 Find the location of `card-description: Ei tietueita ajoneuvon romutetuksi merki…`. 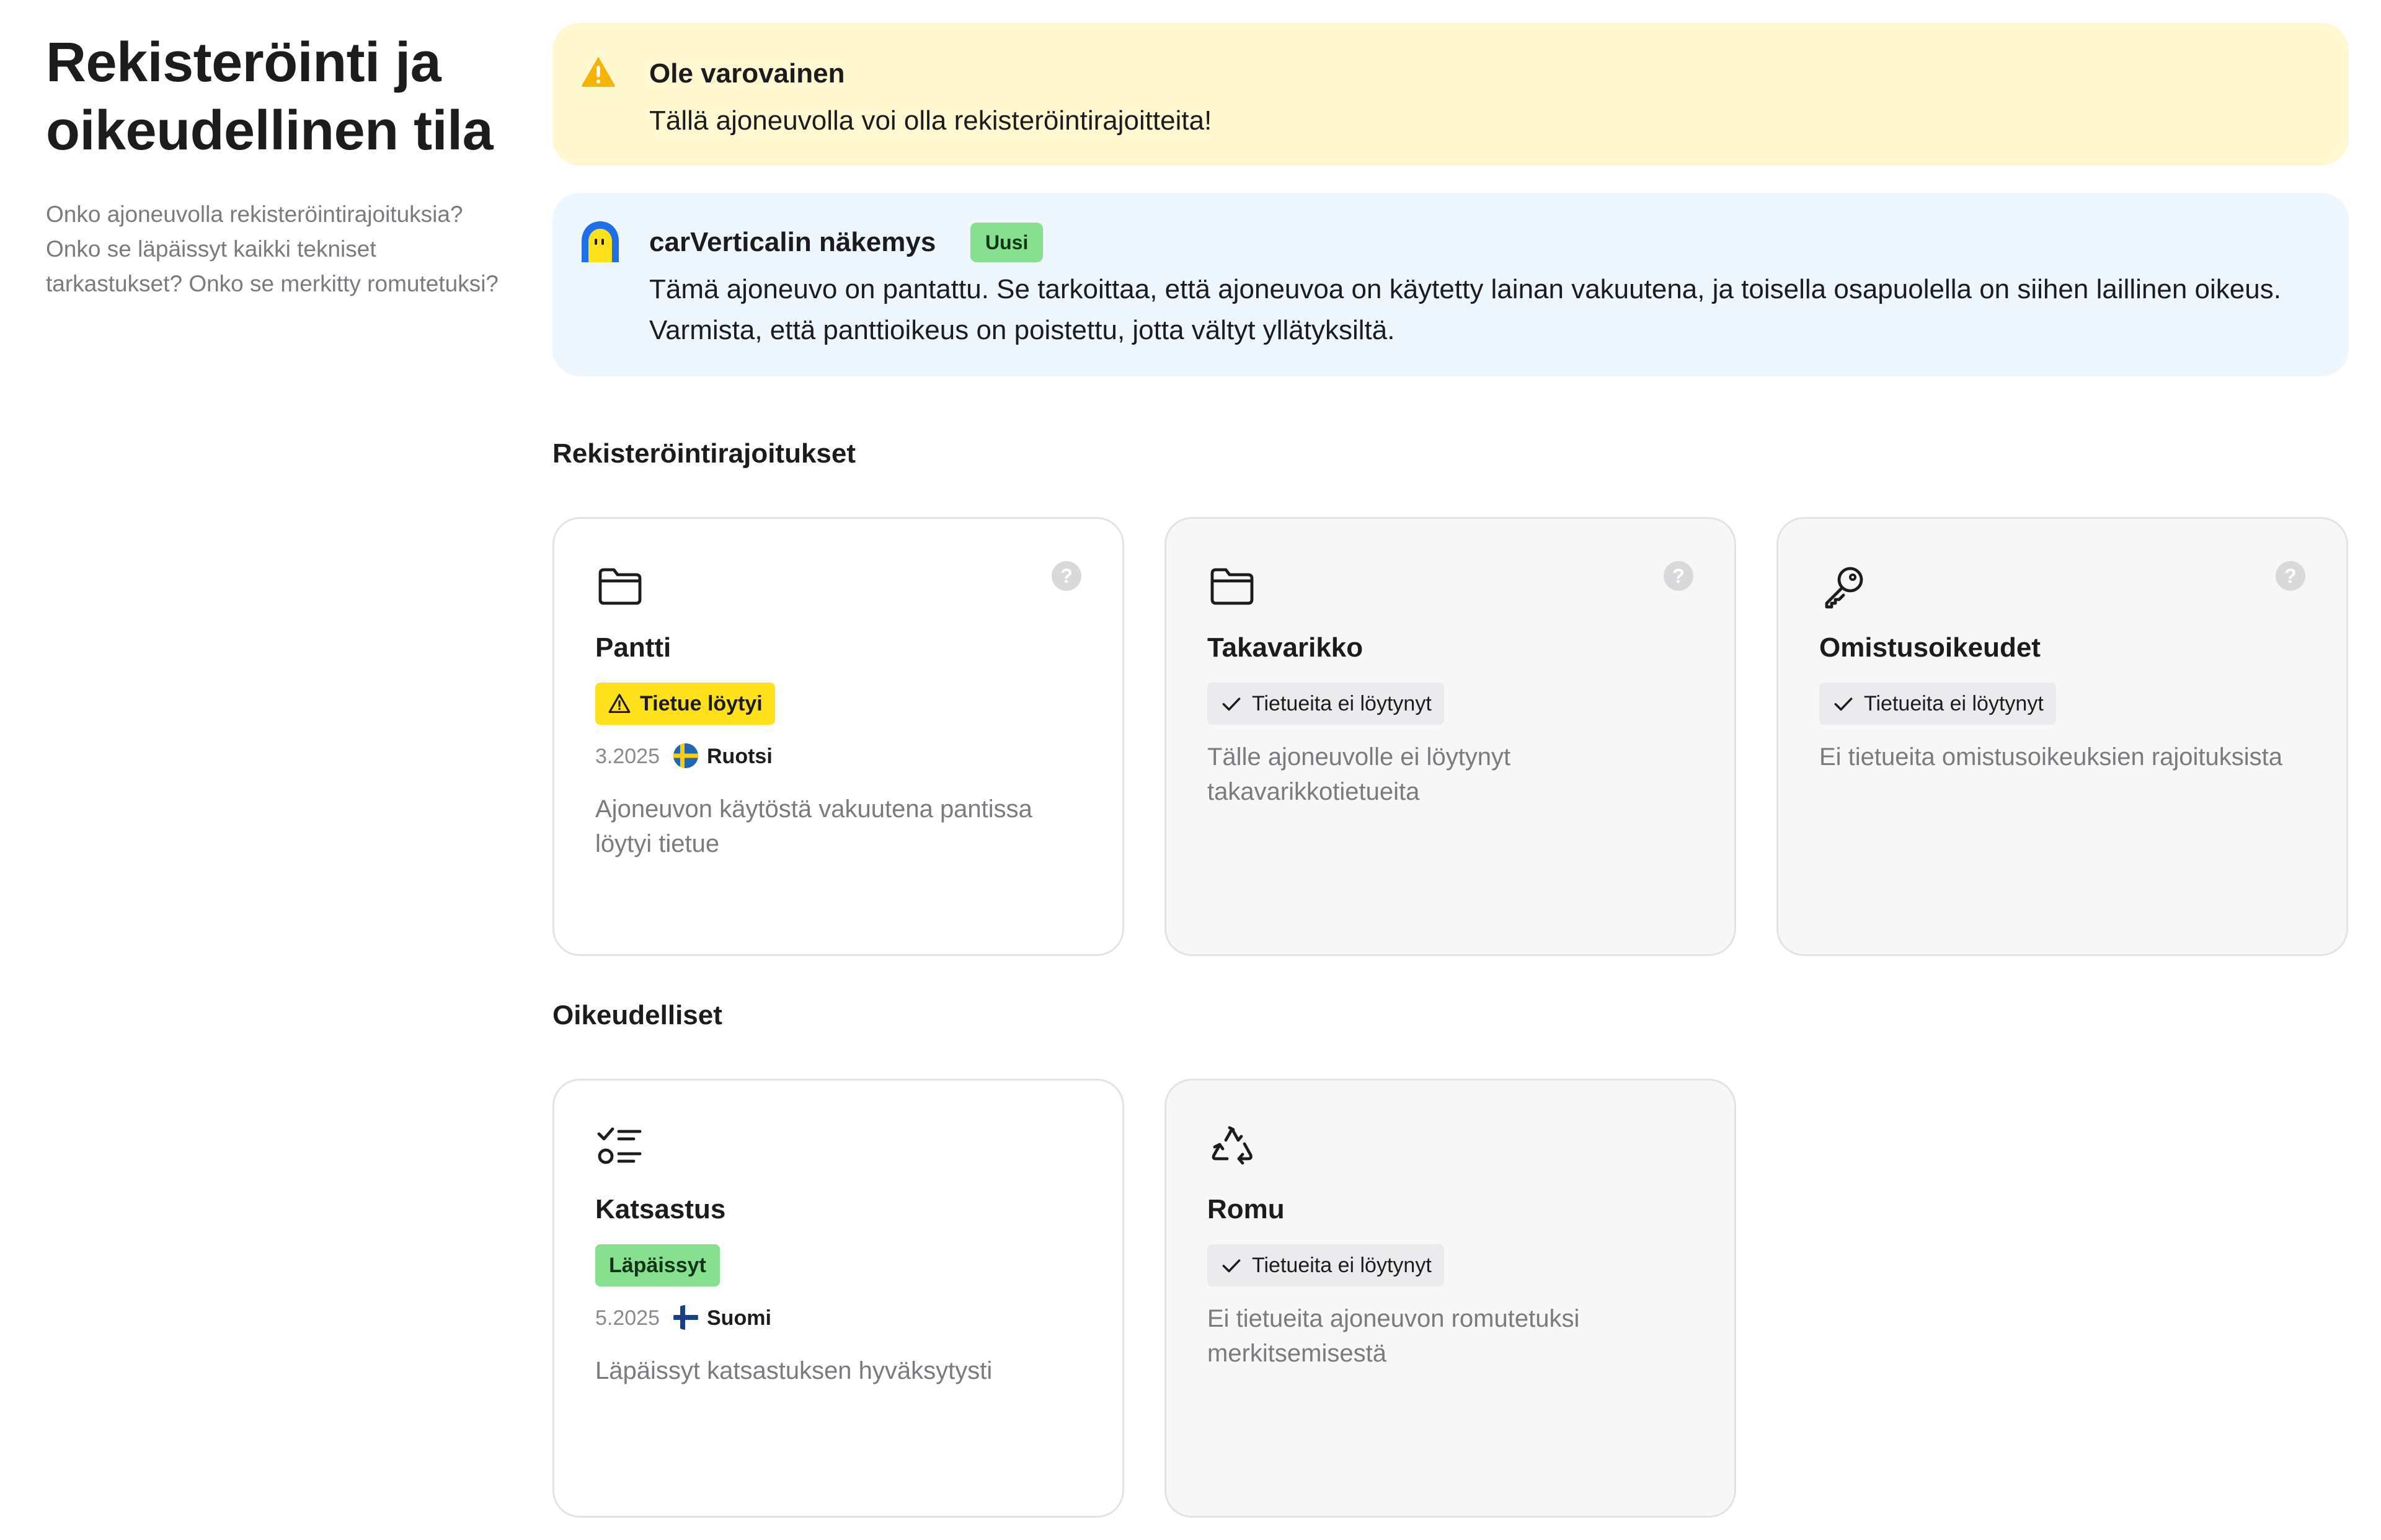

card-description: Ei tietueita ajoneuvon romutetuksi merki… is located at coordinates (1393, 1336).